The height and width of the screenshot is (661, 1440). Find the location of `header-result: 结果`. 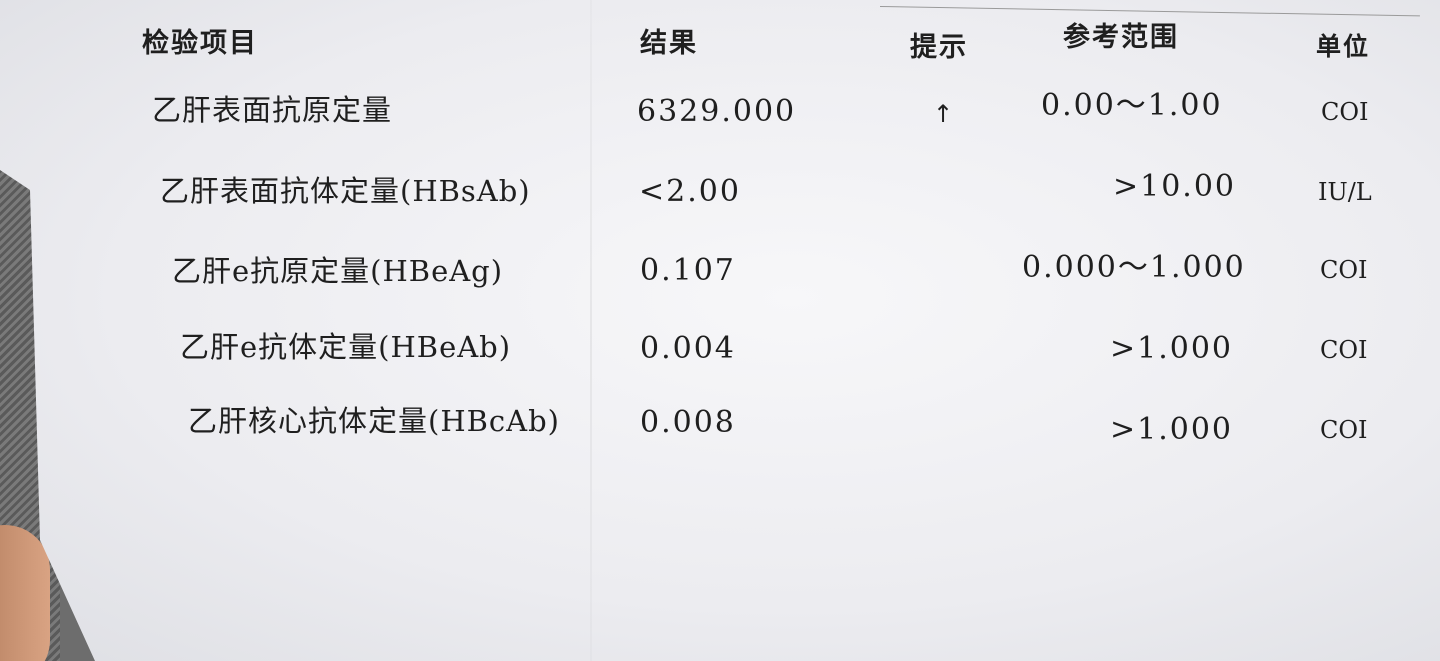

header-result: 结果 is located at coordinates (669, 43).